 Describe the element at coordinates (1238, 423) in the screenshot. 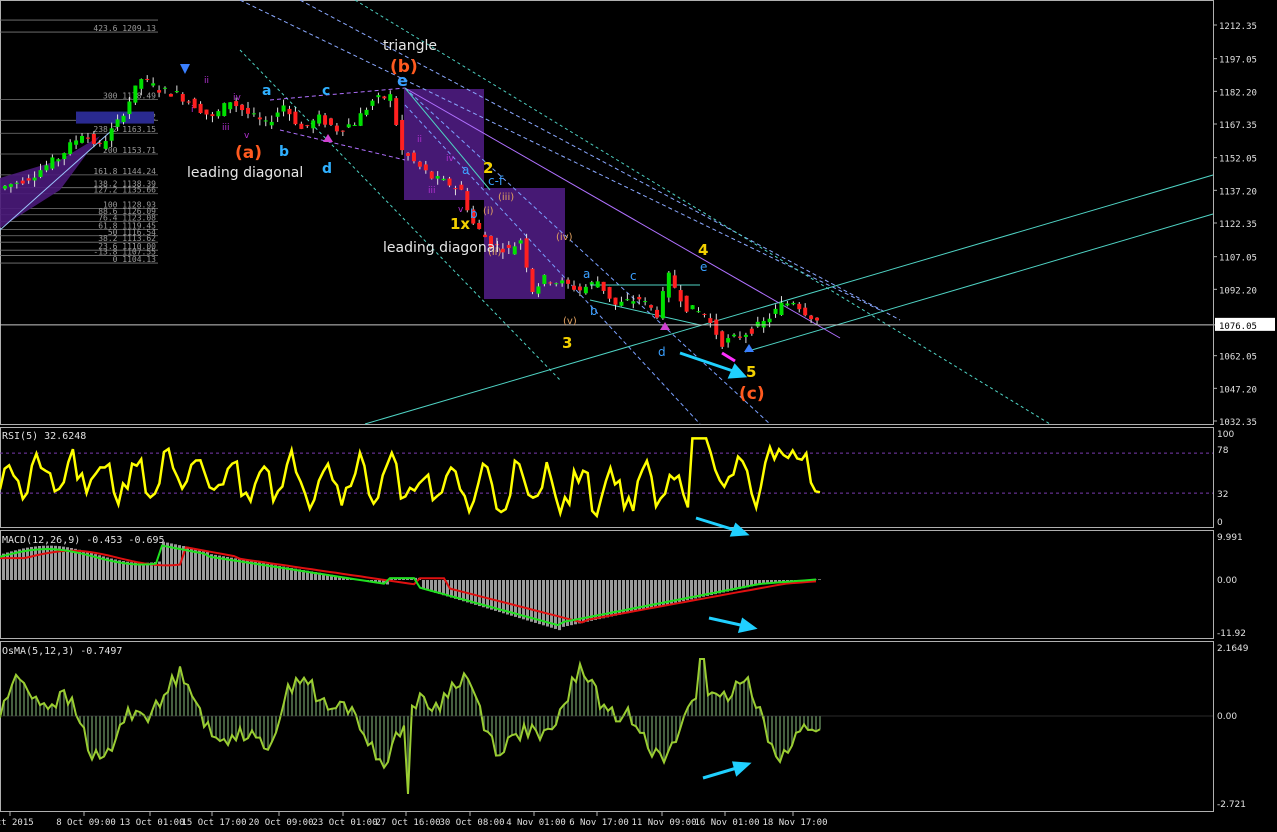

I see `price-tick-label: 1032.35` at that location.